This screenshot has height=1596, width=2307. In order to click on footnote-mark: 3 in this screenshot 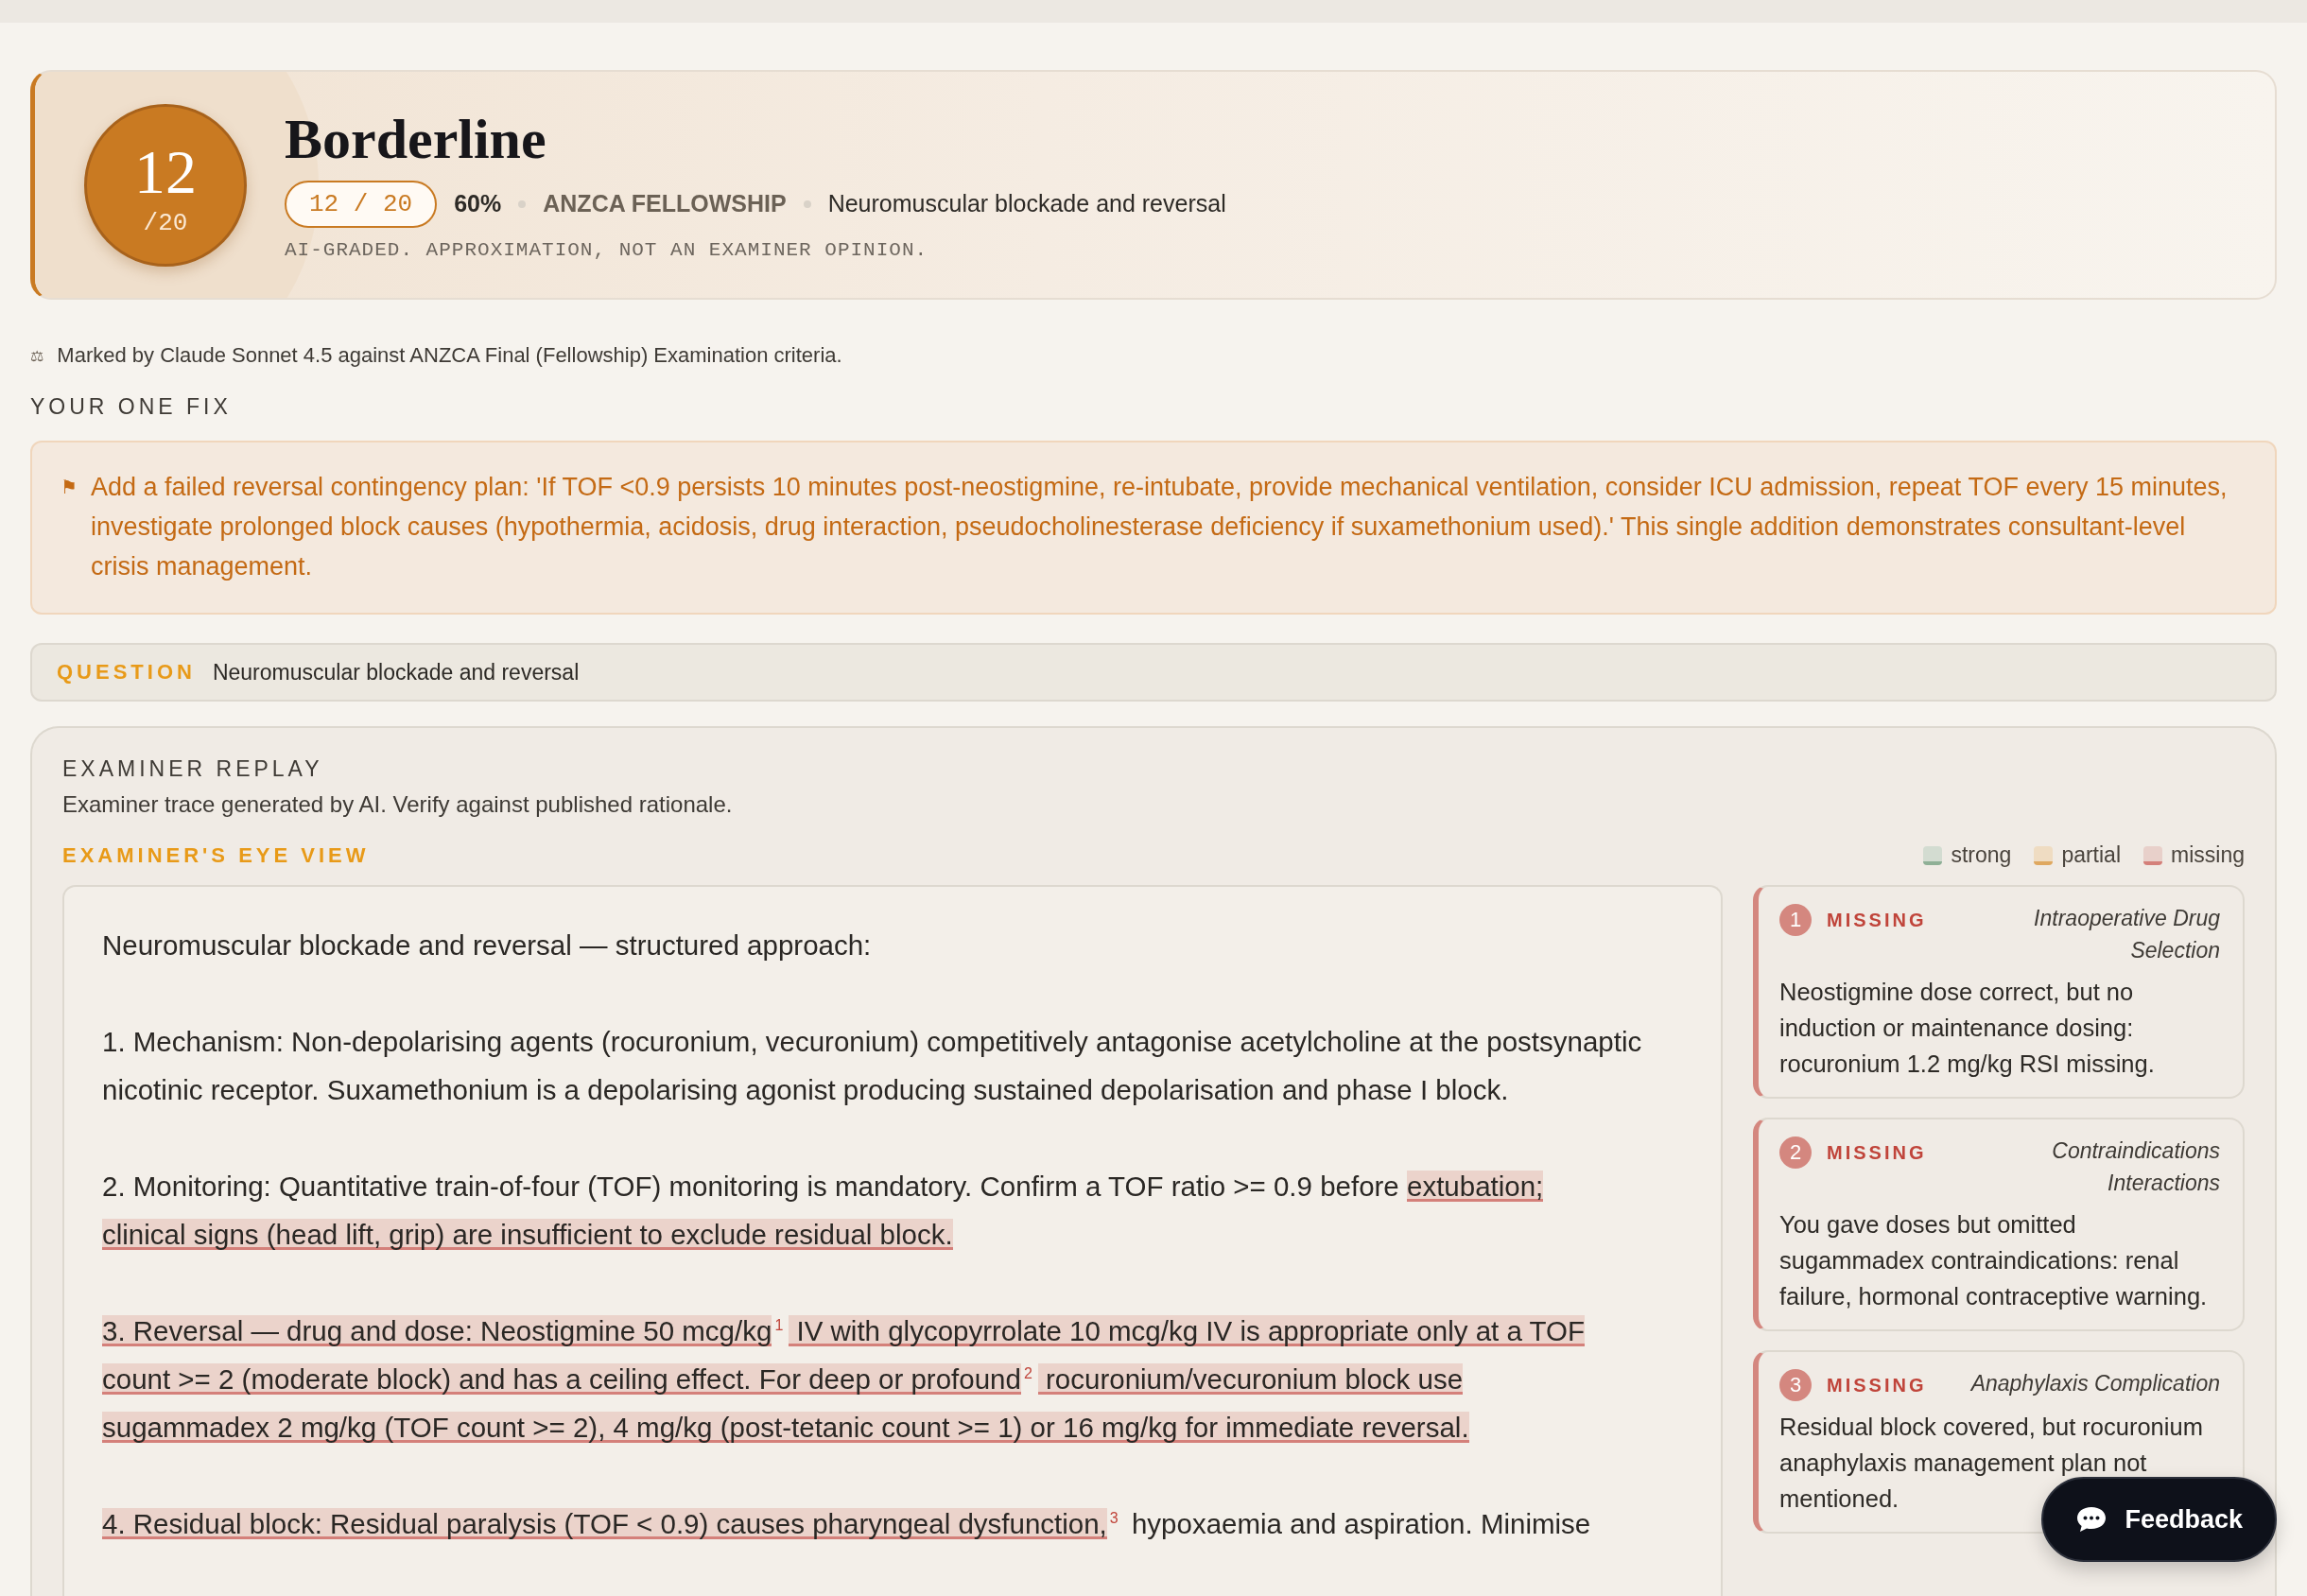, I will do `click(1114, 1518)`.